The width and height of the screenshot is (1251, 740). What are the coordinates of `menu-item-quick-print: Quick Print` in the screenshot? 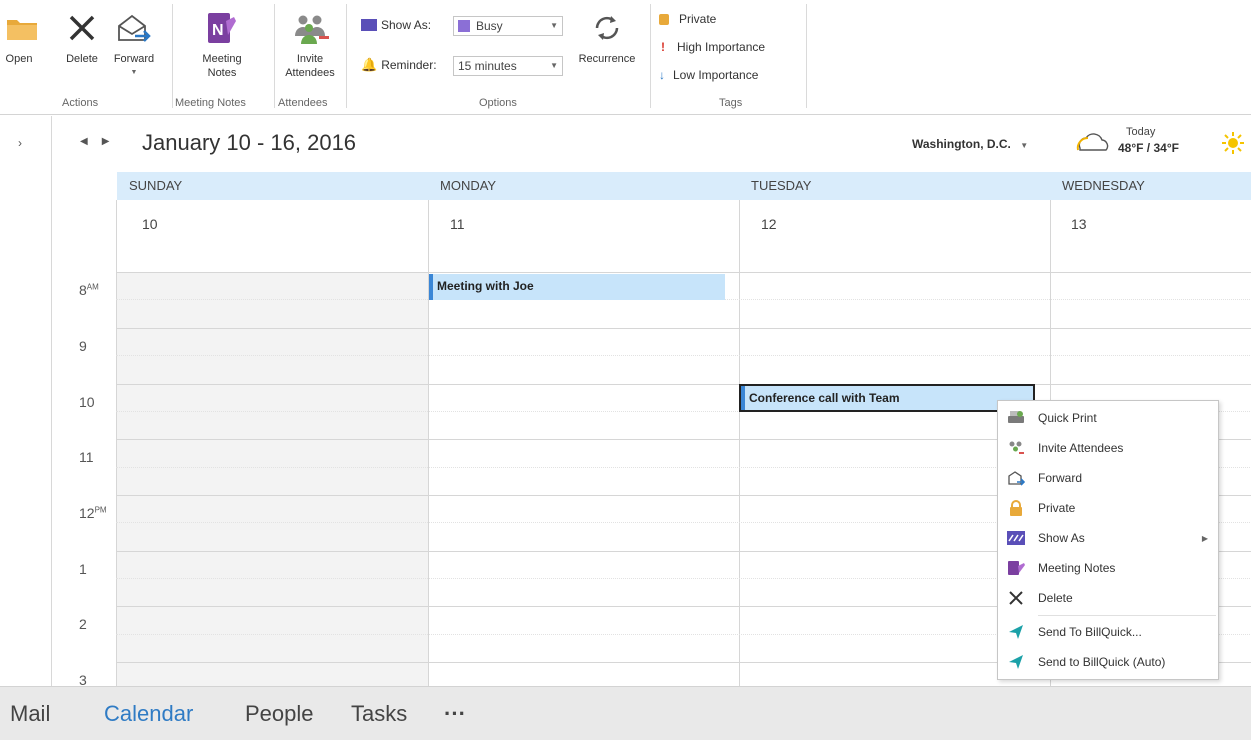 It's located at (1108, 418).